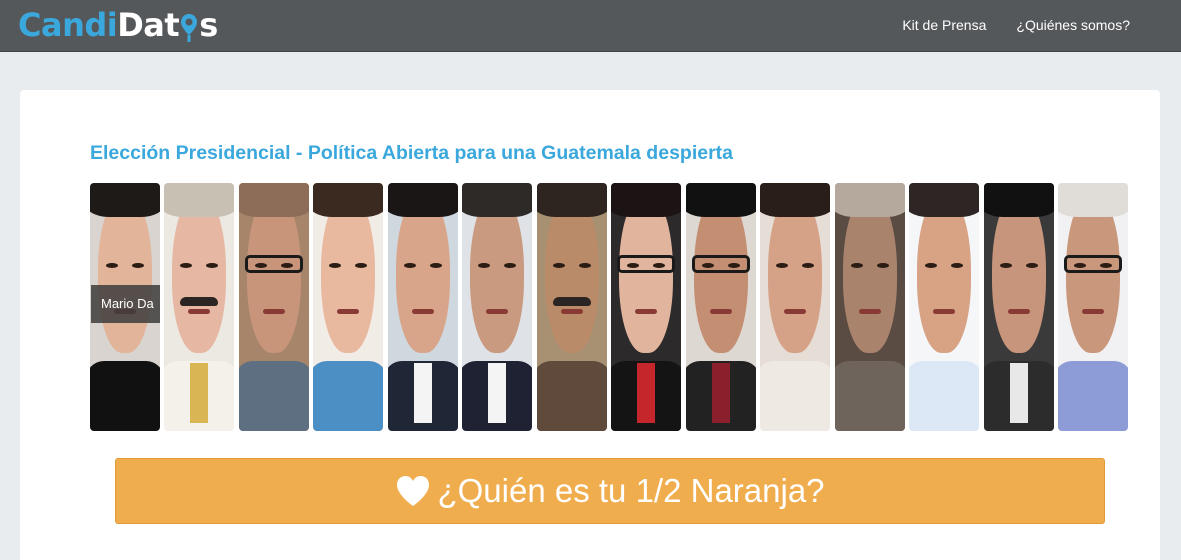 The height and width of the screenshot is (560, 1181). What do you see at coordinates (1001, 25) in the screenshot?
I see `nav-links: Kit de Prensa ¿Quiénes somos?` at bounding box center [1001, 25].